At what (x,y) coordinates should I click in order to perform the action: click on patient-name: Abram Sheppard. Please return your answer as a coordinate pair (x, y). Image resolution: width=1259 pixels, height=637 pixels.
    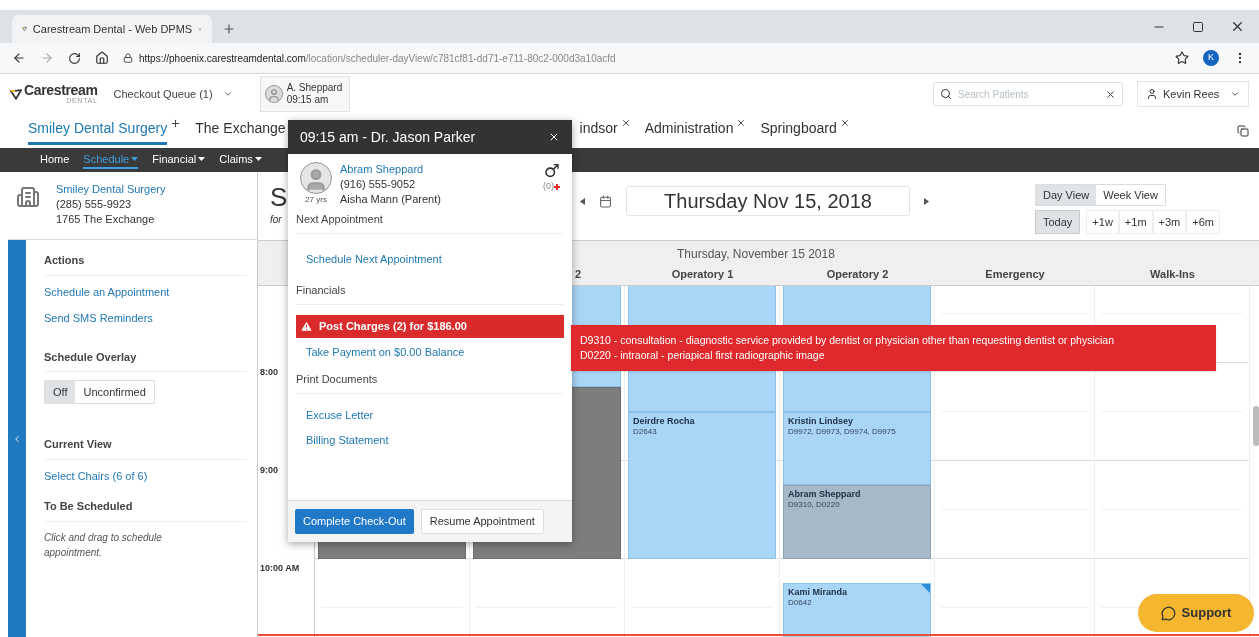
    Looking at the image, I should click on (825, 495).